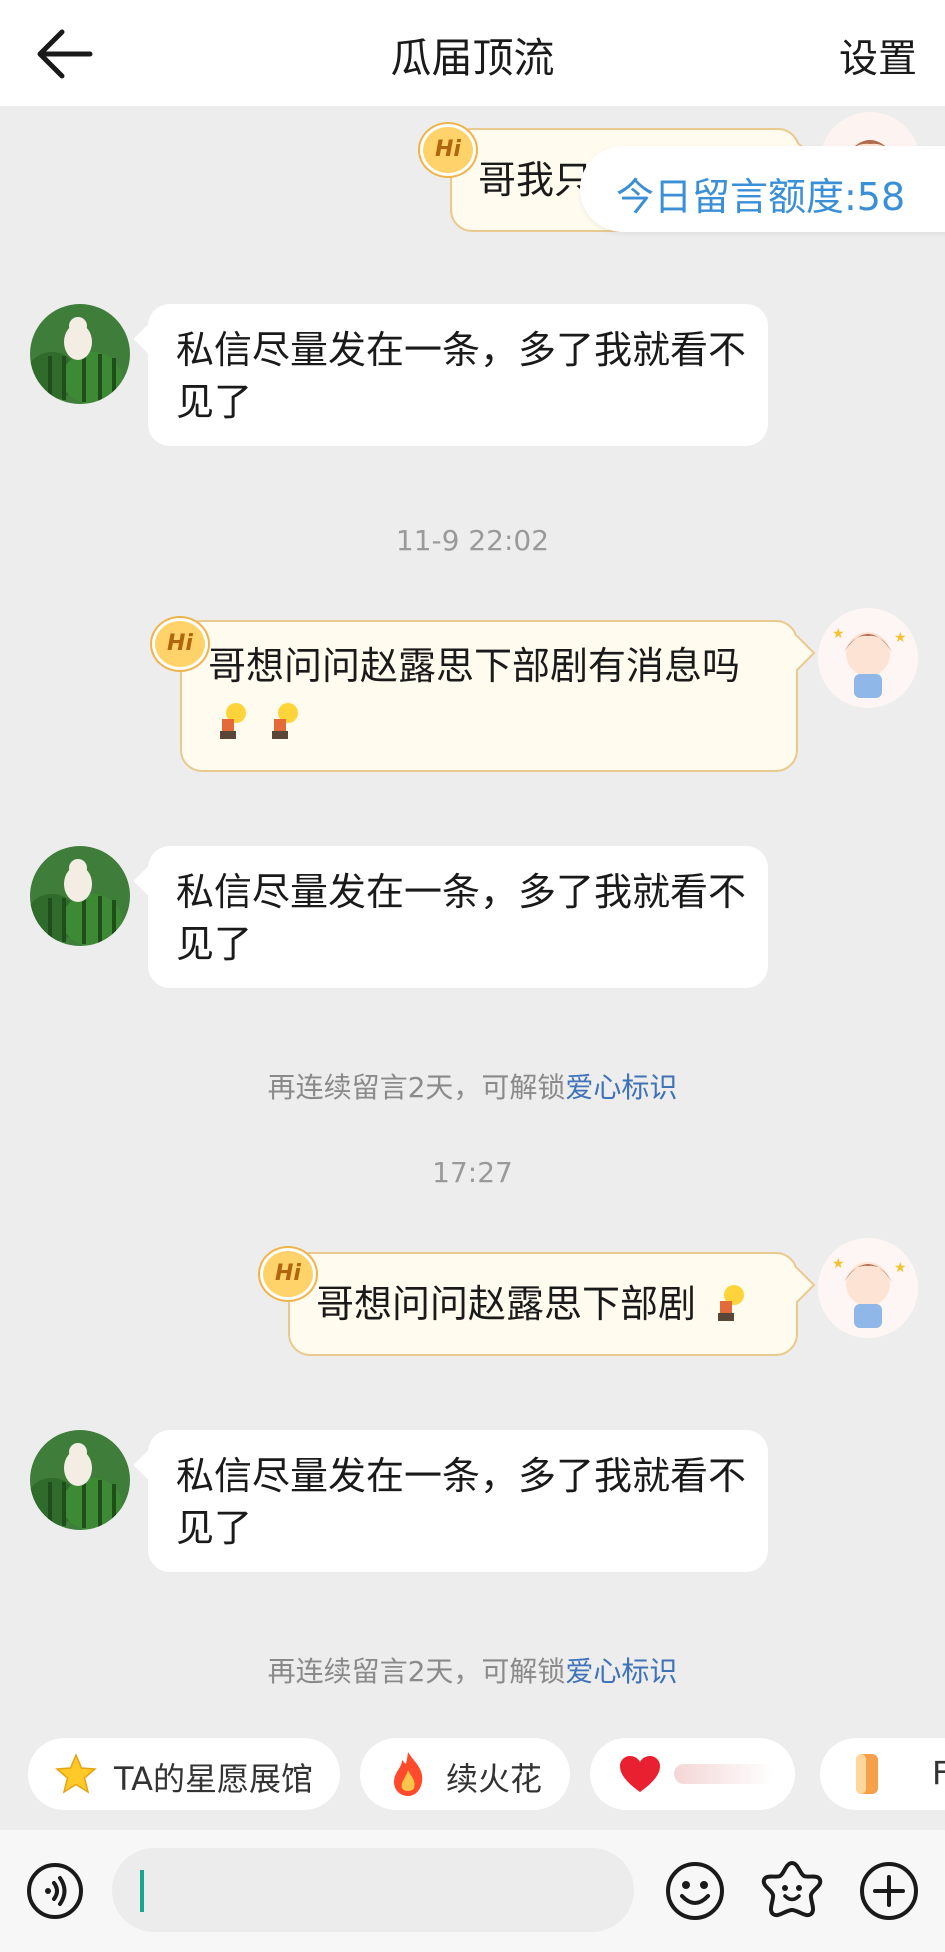  I want to click on page-title: 瓜届顶流, so click(472, 58).